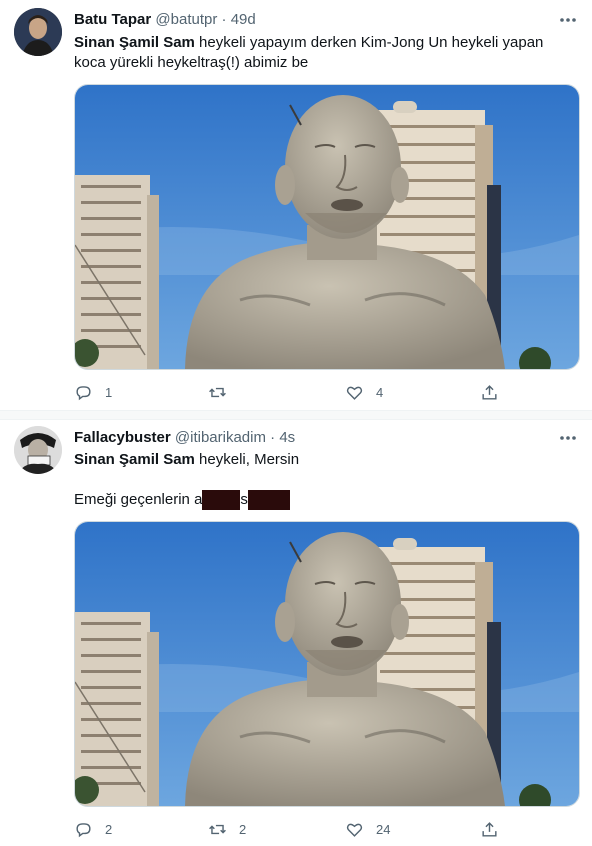 This screenshot has height=846, width=592. What do you see at coordinates (93, 392) in the screenshot?
I see `reply-button: 1` at bounding box center [93, 392].